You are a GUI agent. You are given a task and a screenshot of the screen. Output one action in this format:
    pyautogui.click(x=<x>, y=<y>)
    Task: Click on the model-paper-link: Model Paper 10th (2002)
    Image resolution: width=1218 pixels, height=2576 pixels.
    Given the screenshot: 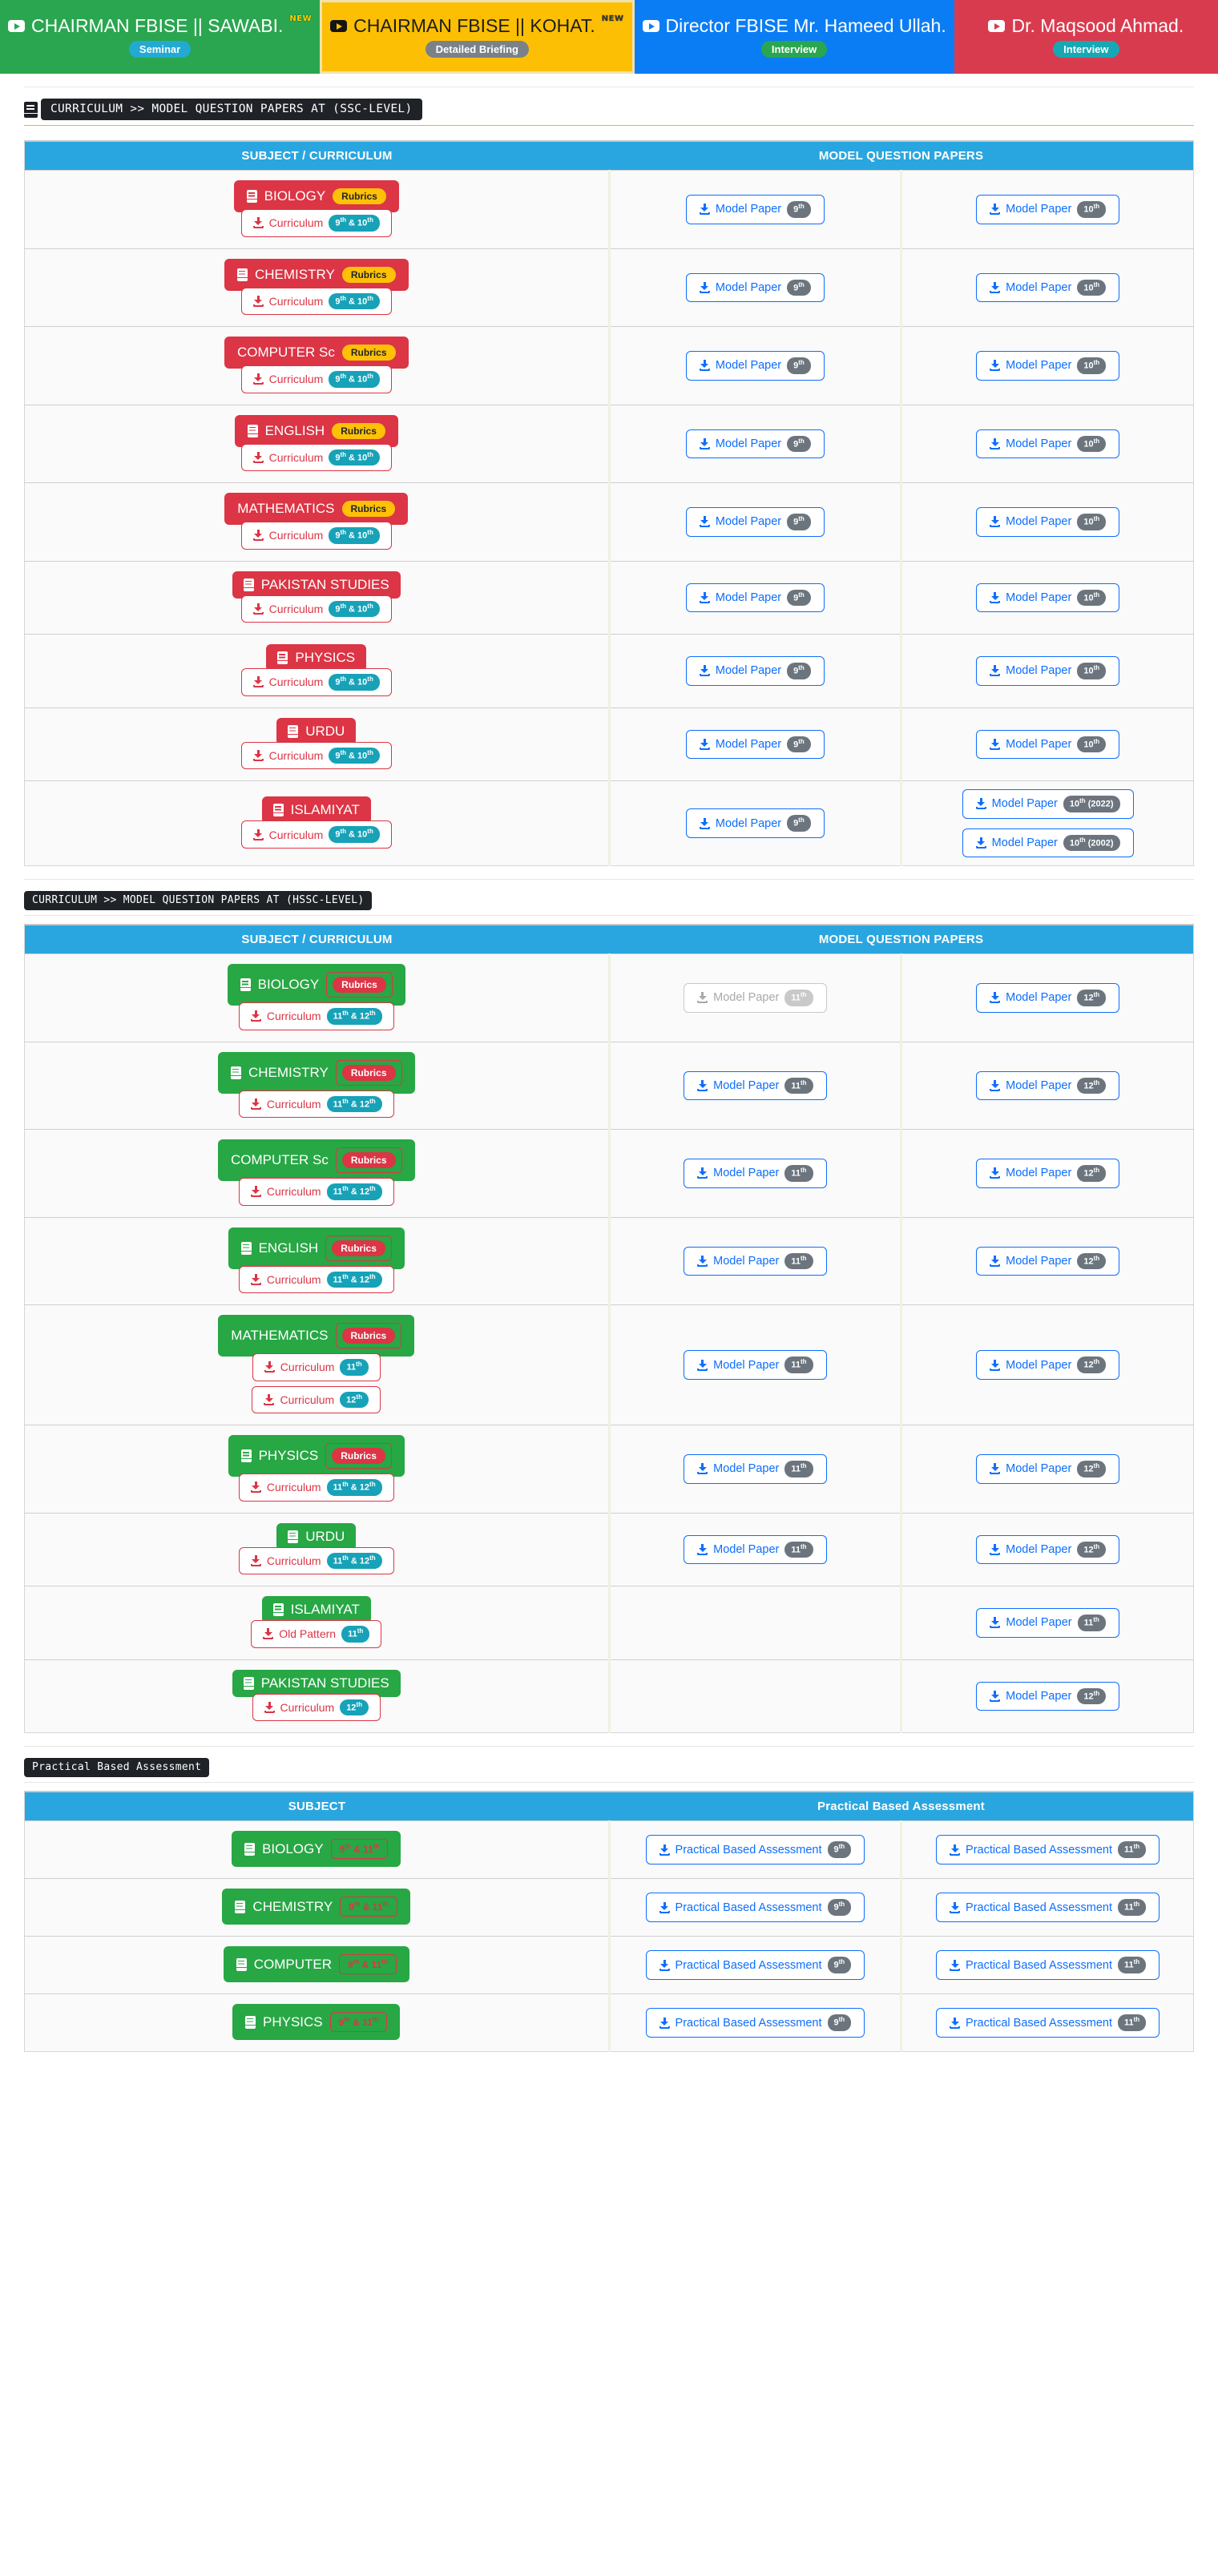 What is the action you would take?
    pyautogui.click(x=1048, y=842)
    